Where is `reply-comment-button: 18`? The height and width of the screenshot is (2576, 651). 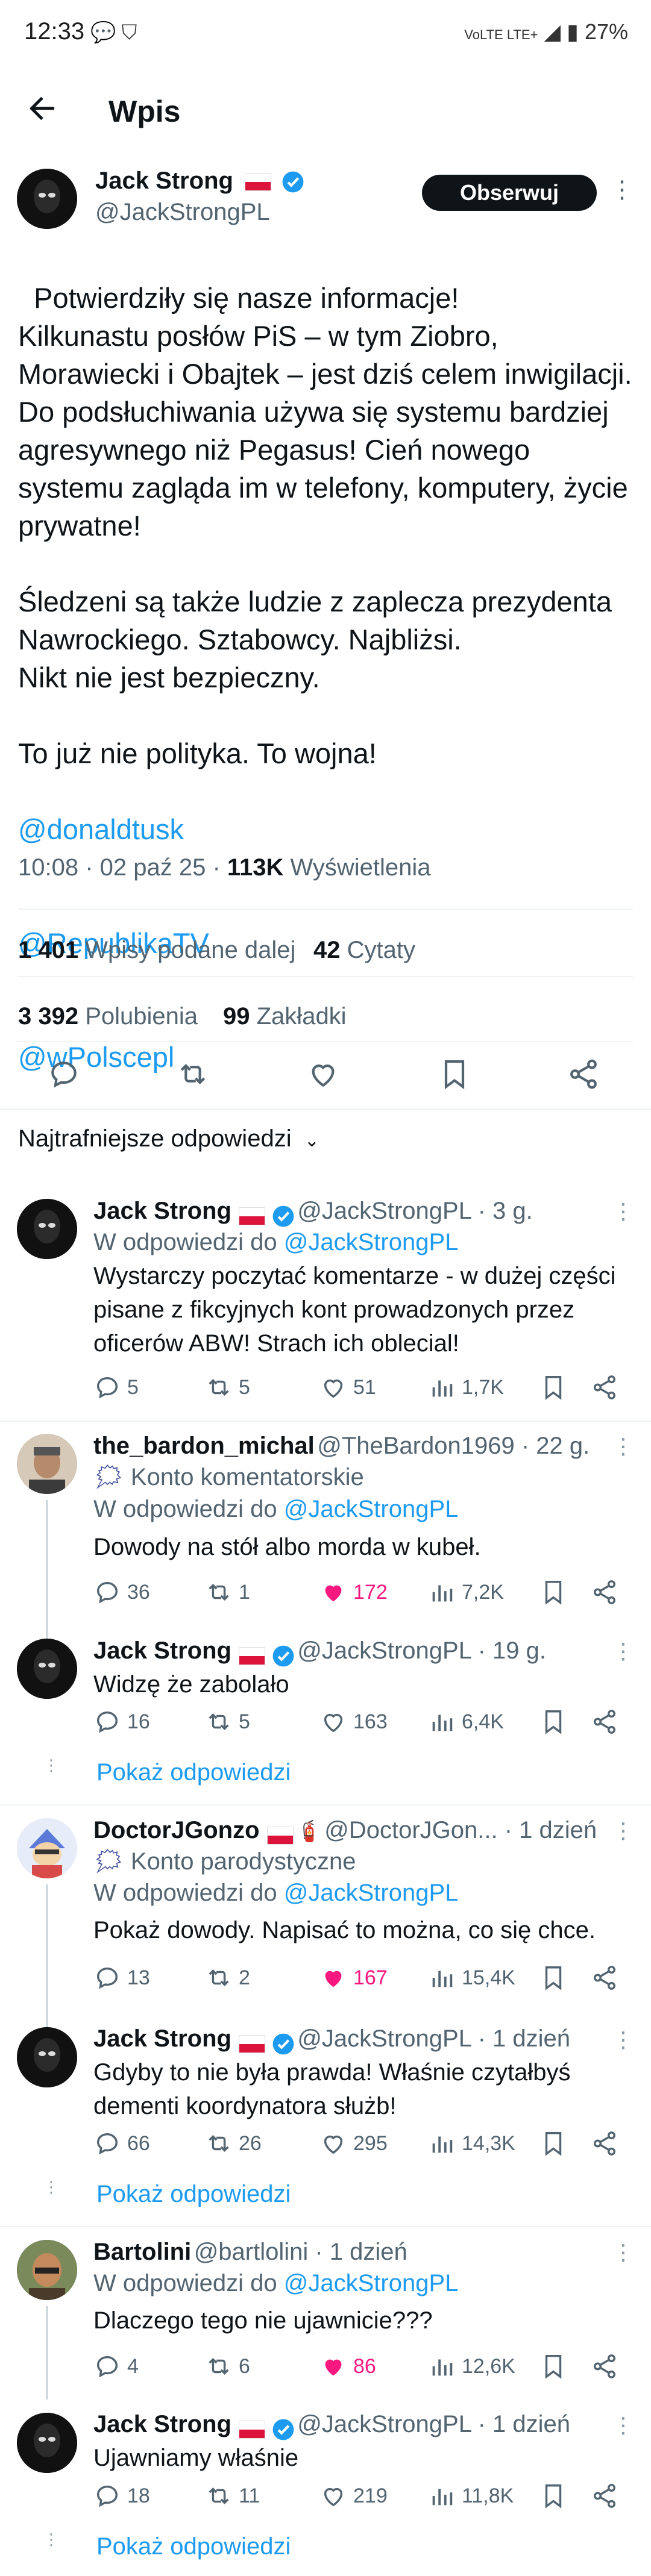 reply-comment-button: 18 is located at coordinates (121, 2496).